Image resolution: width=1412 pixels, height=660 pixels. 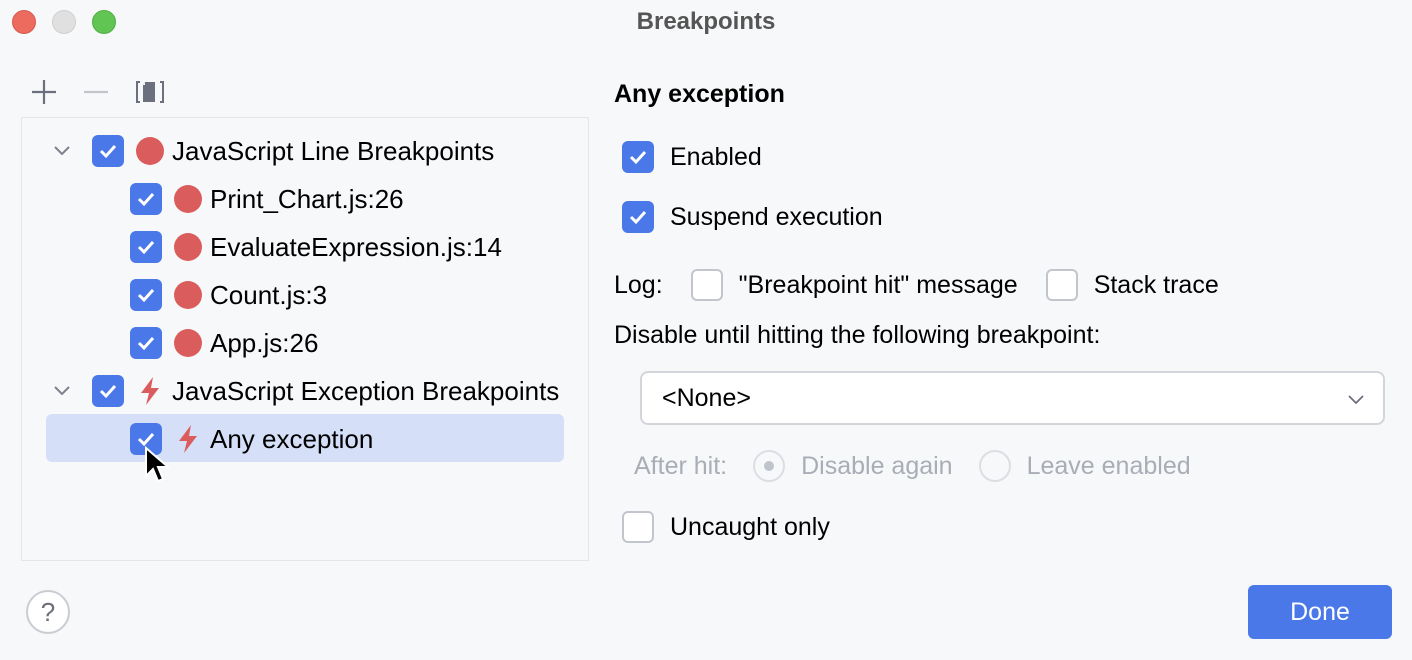 I want to click on log-message-label: "Breakpoint hit" message, so click(x=878, y=284).